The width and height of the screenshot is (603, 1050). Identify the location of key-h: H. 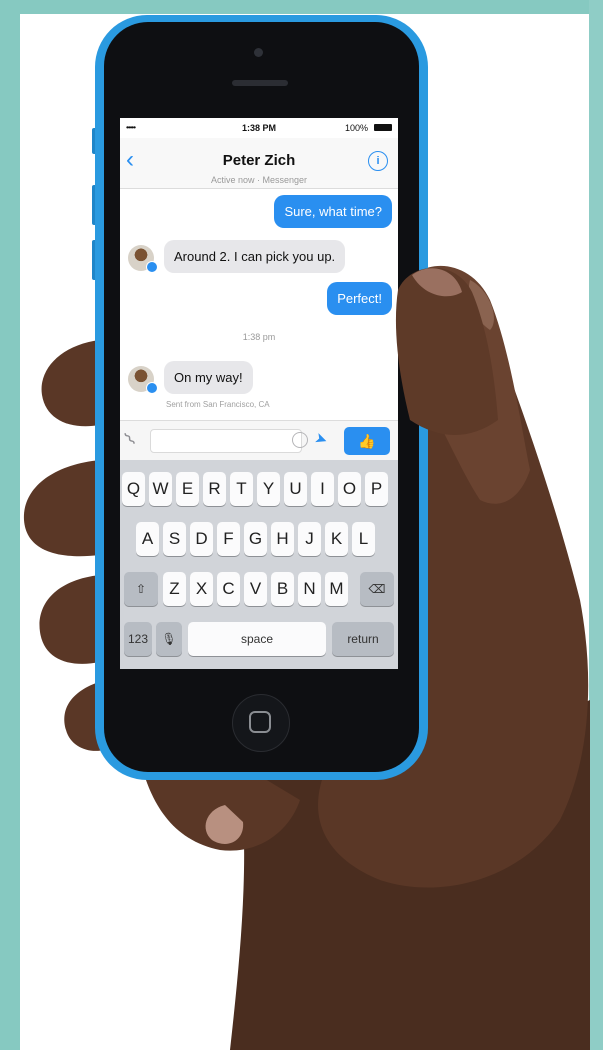
(282, 539).